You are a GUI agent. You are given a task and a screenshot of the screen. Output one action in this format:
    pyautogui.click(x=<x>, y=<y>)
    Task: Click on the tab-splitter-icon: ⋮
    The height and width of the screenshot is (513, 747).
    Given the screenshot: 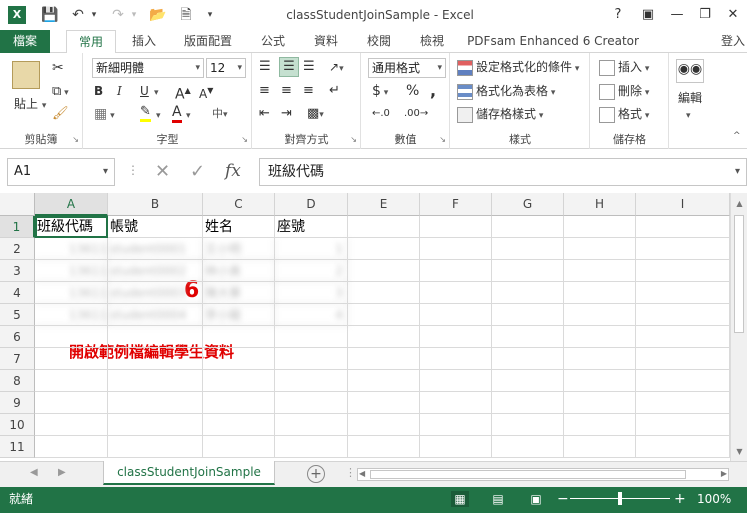 What is the action you would take?
    pyautogui.click(x=350, y=472)
    